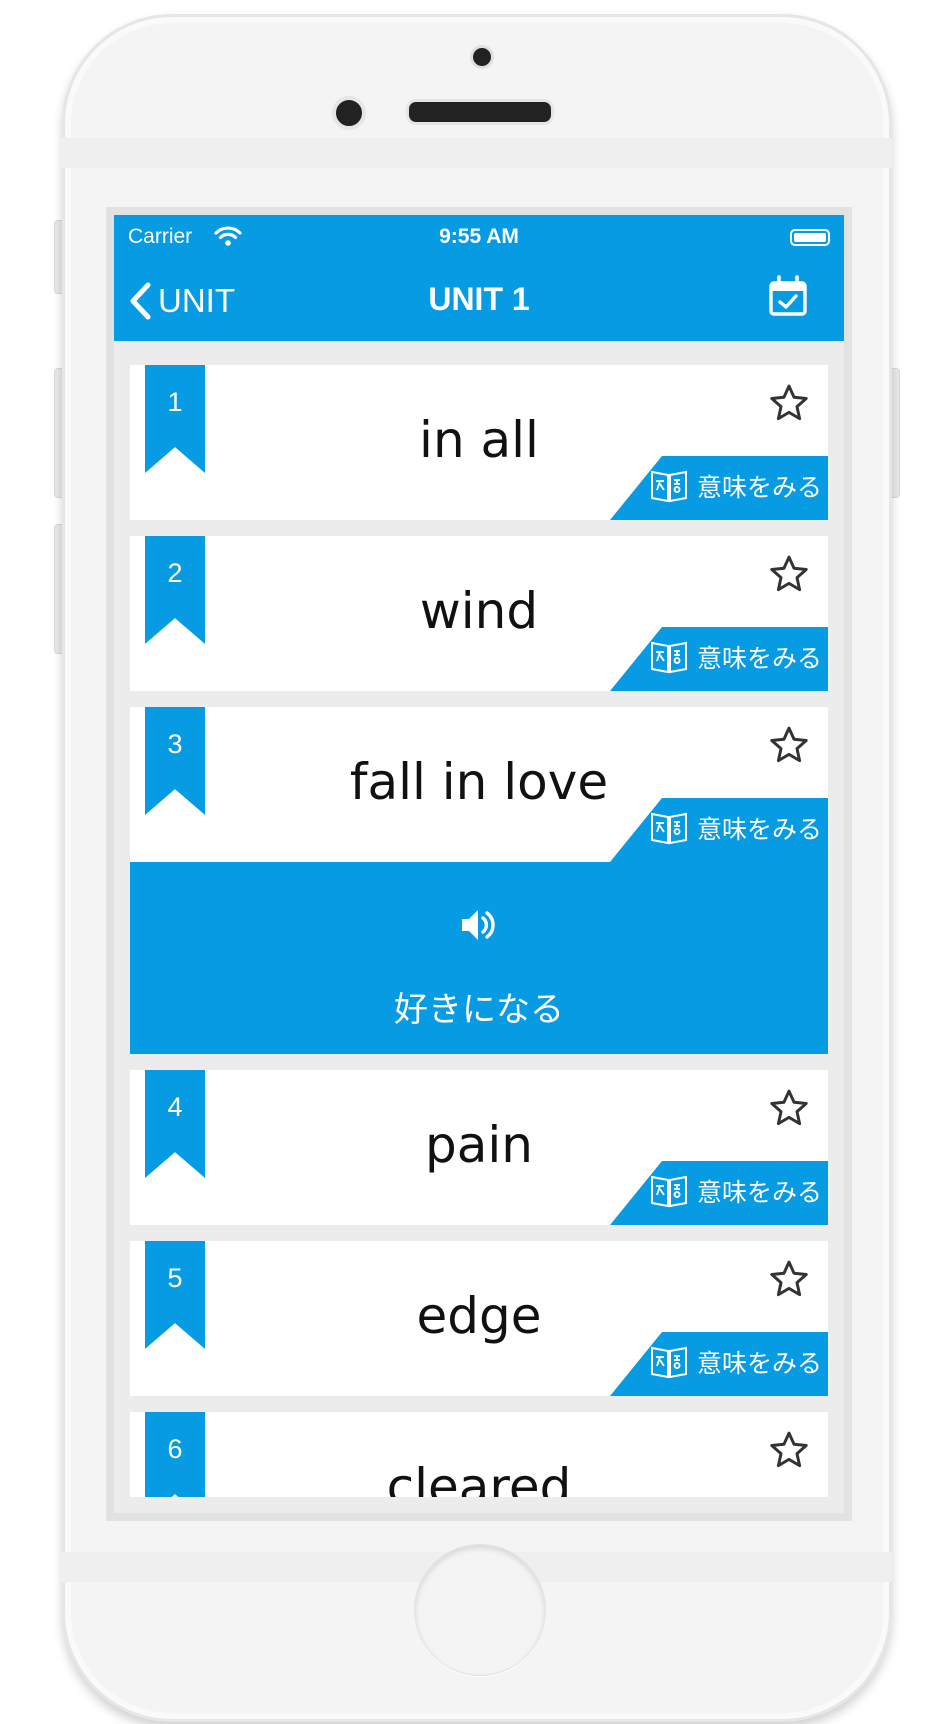 This screenshot has width=952, height=1724. I want to click on meaning-panel: 好きになる, so click(479, 958).